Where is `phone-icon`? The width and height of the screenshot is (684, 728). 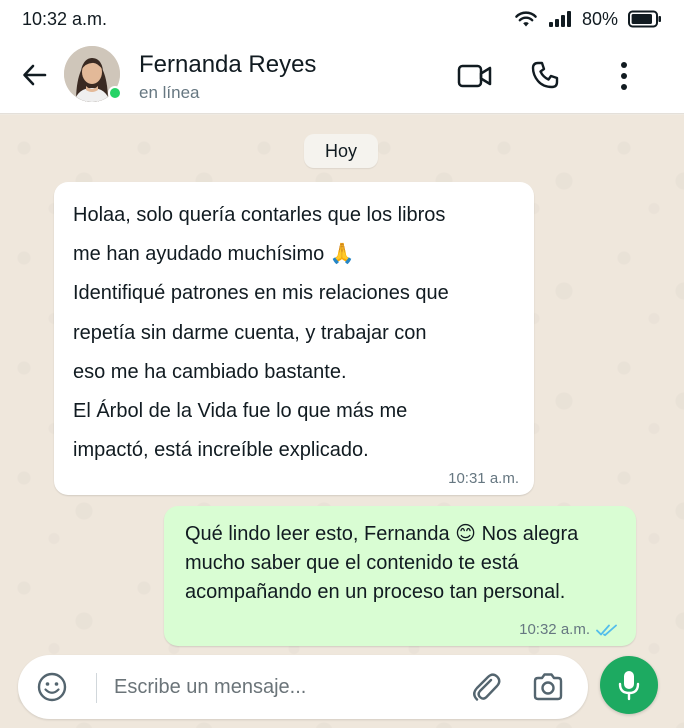
phone-icon is located at coordinates (545, 75).